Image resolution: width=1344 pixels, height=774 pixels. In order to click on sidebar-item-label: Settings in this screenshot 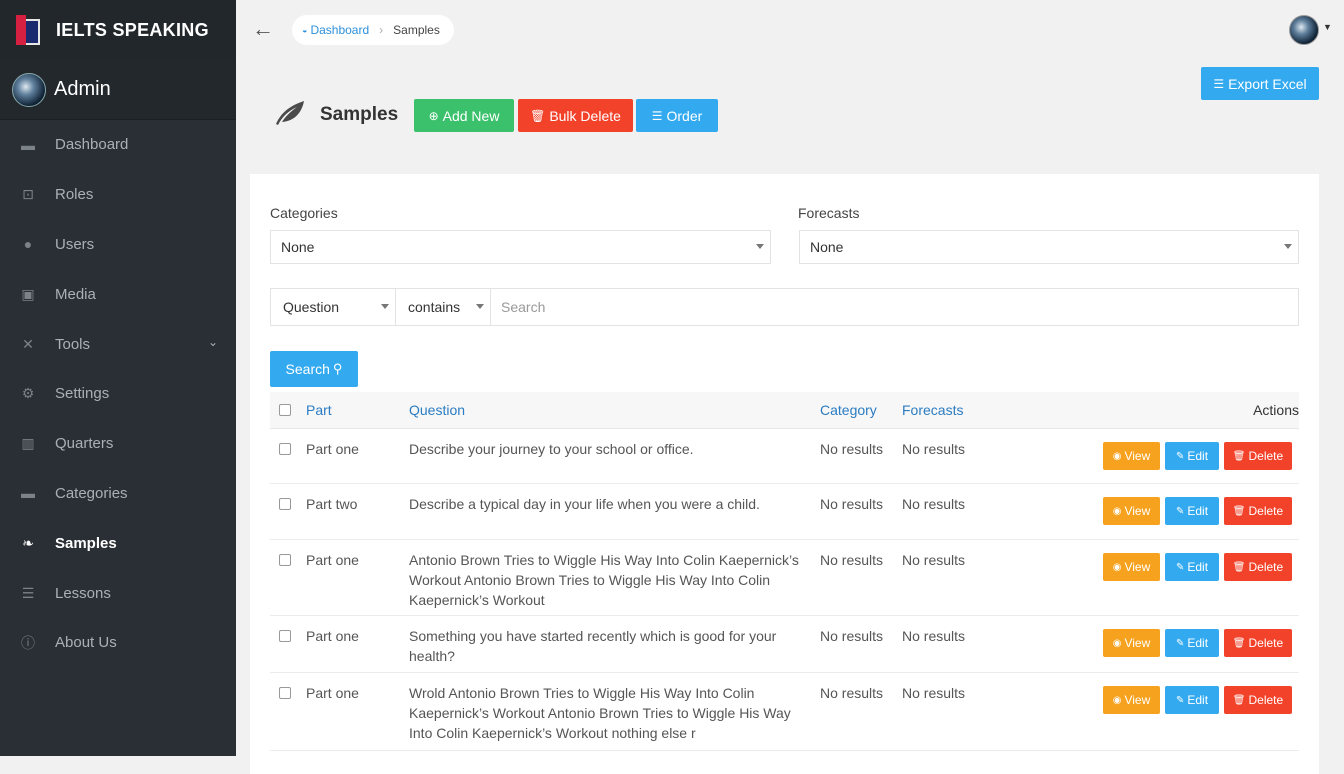, I will do `click(82, 394)`.